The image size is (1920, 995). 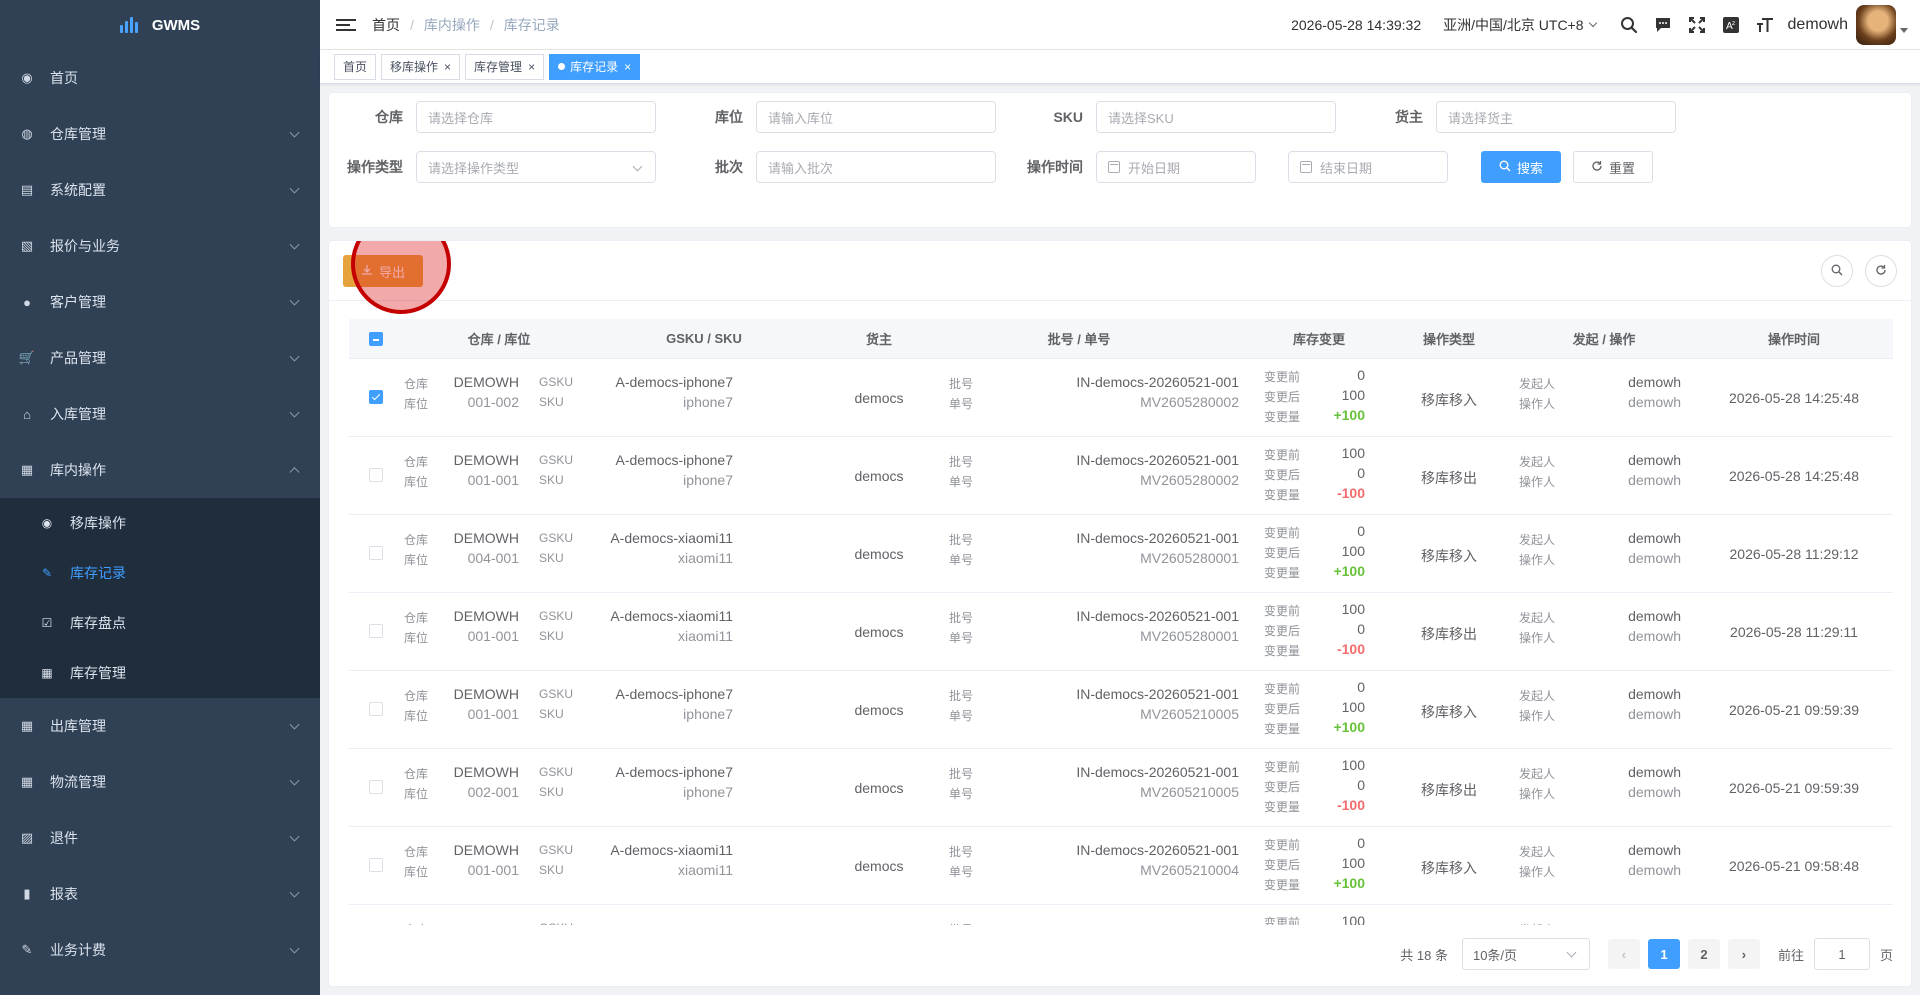 I want to click on op-type-select: 请选择操作类型, so click(x=536, y=167).